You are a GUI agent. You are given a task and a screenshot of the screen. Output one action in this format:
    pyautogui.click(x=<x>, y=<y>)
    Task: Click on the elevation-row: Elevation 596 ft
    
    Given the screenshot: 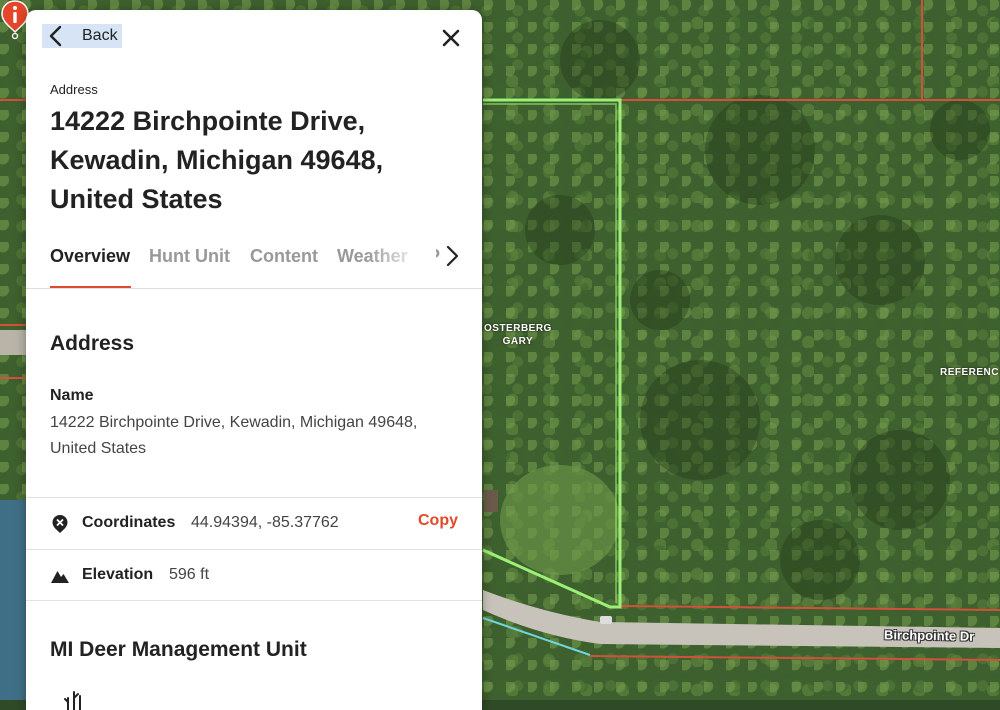 What is the action you would take?
    pyautogui.click(x=254, y=574)
    